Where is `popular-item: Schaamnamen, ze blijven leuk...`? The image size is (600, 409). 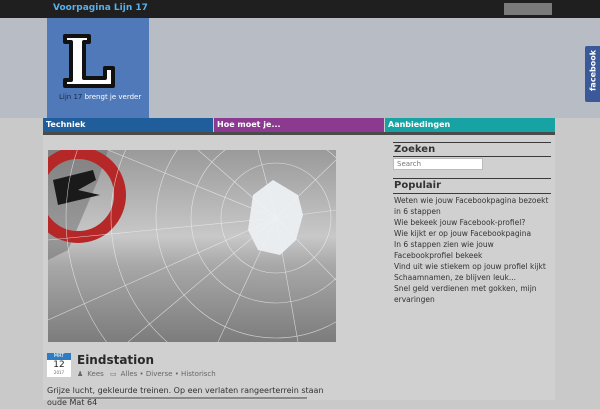
popular-item: Schaamnamen, ze blijven leuk... is located at coordinates (474, 277).